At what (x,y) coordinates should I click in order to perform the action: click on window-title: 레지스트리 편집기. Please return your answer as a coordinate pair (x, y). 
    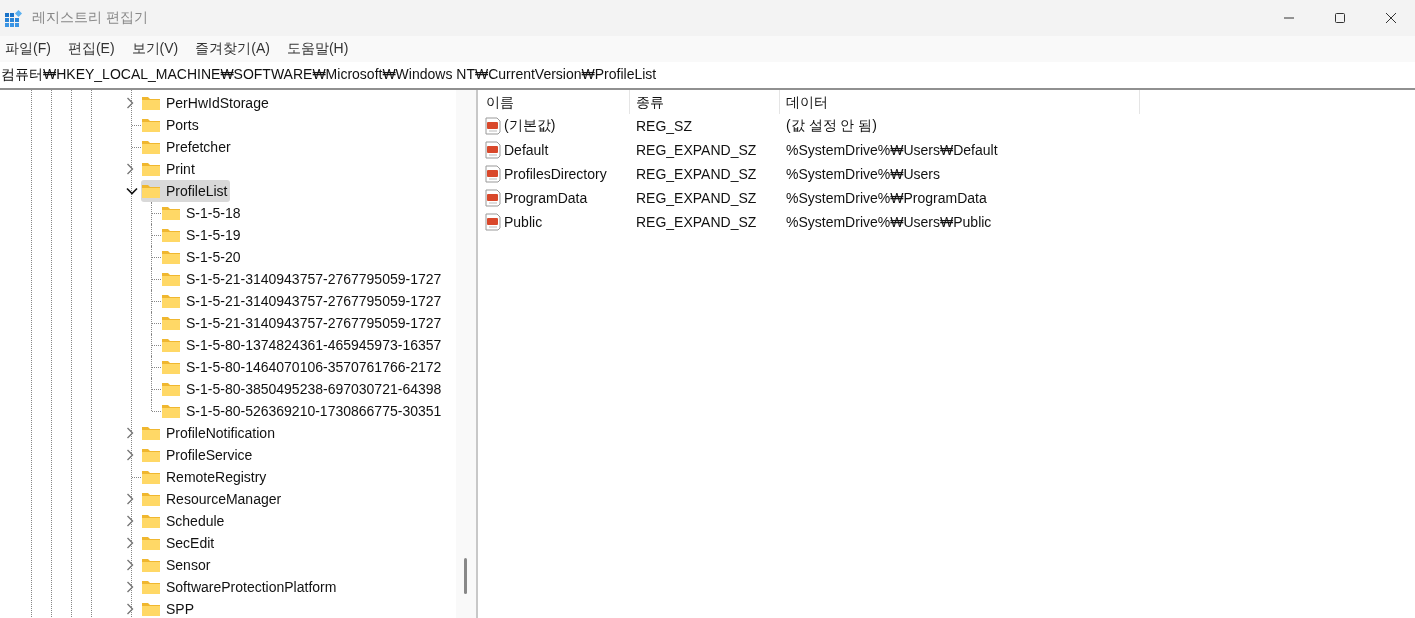
    Looking at the image, I should click on (90, 18).